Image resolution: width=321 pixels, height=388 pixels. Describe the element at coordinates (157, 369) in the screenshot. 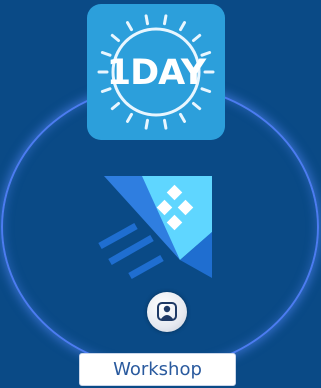

I see `workshop-label: Workshop` at that location.